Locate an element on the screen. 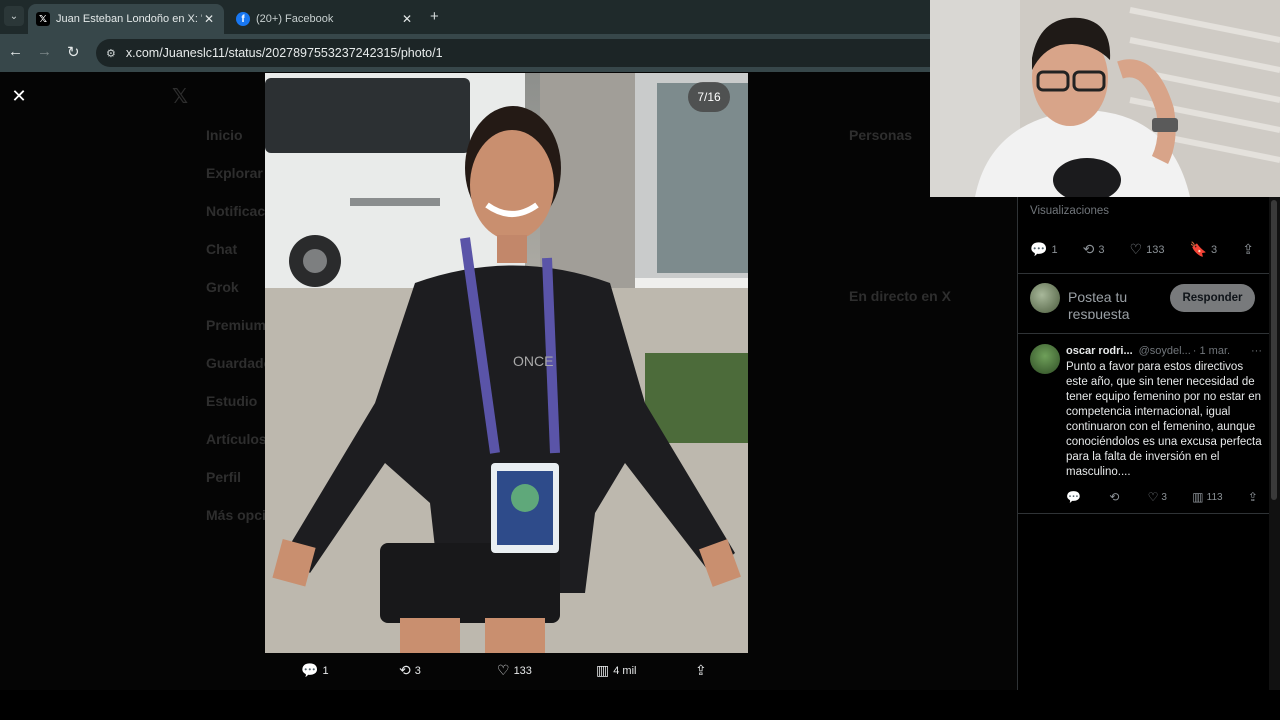 Image resolution: width=1280 pixels, height=720 pixels. nav-perfil: Perfil is located at coordinates (224, 477).